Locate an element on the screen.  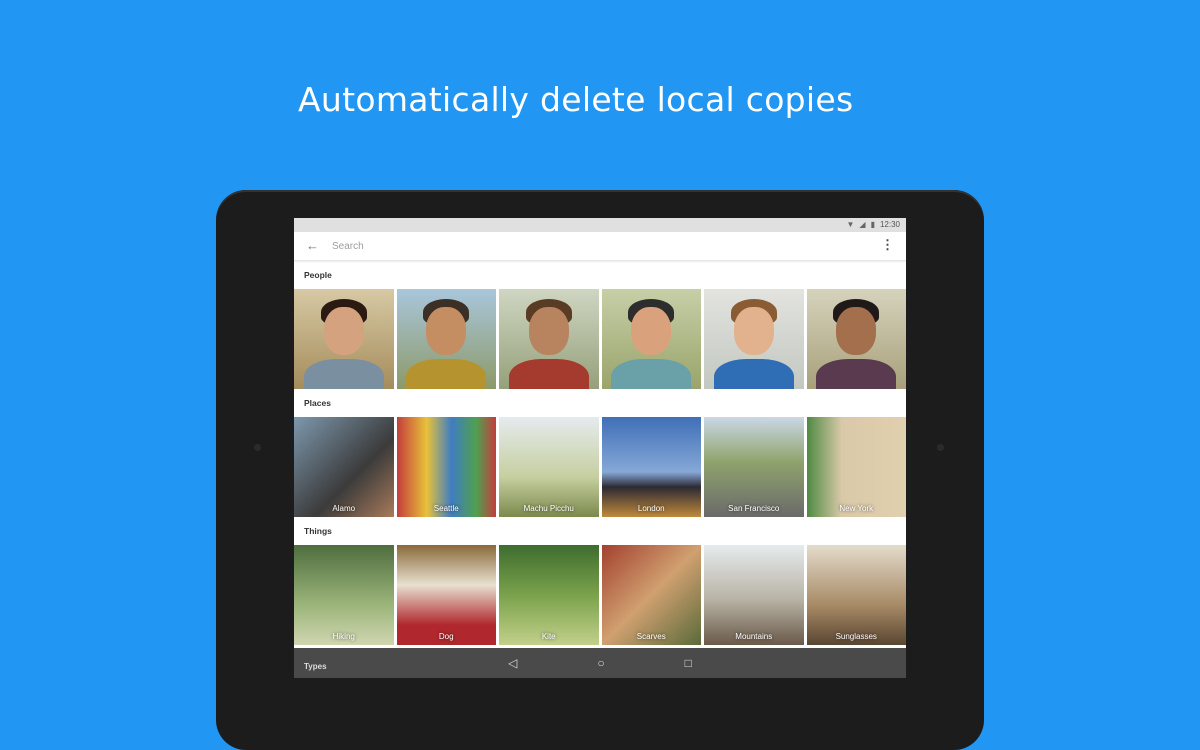
people-row is located at coordinates (600, 339).